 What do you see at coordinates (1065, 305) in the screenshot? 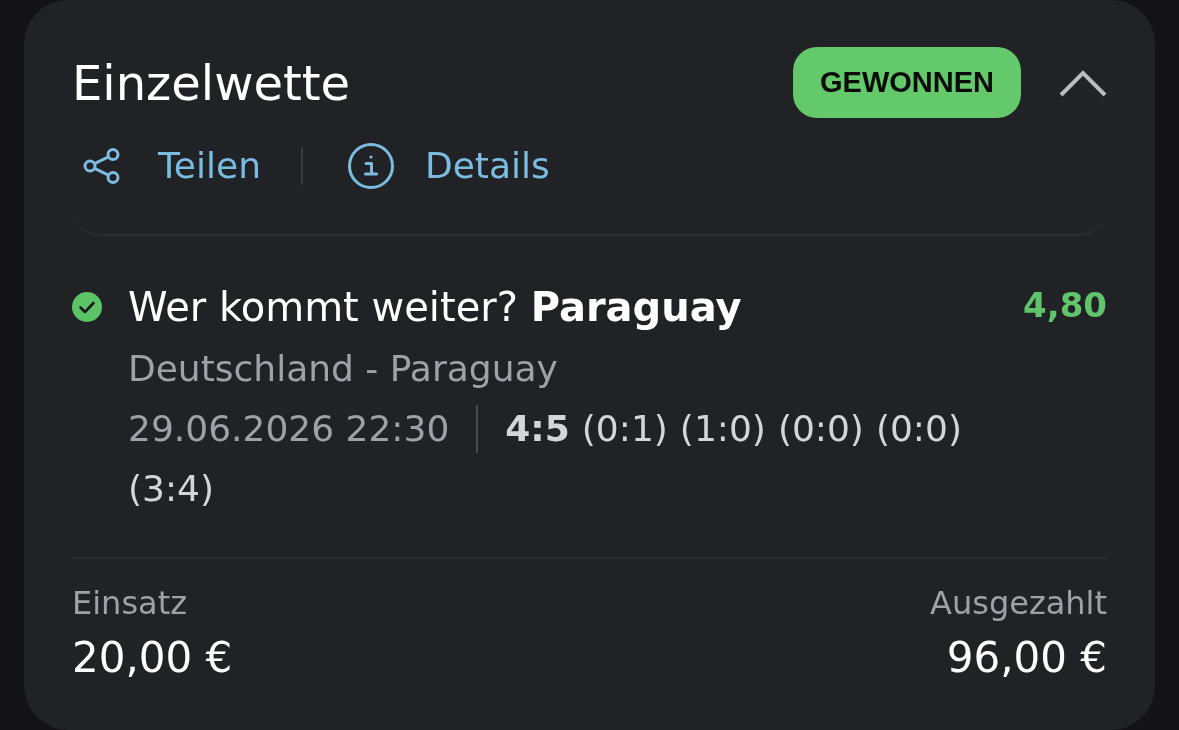
I see `odds-value: 4,80` at bounding box center [1065, 305].